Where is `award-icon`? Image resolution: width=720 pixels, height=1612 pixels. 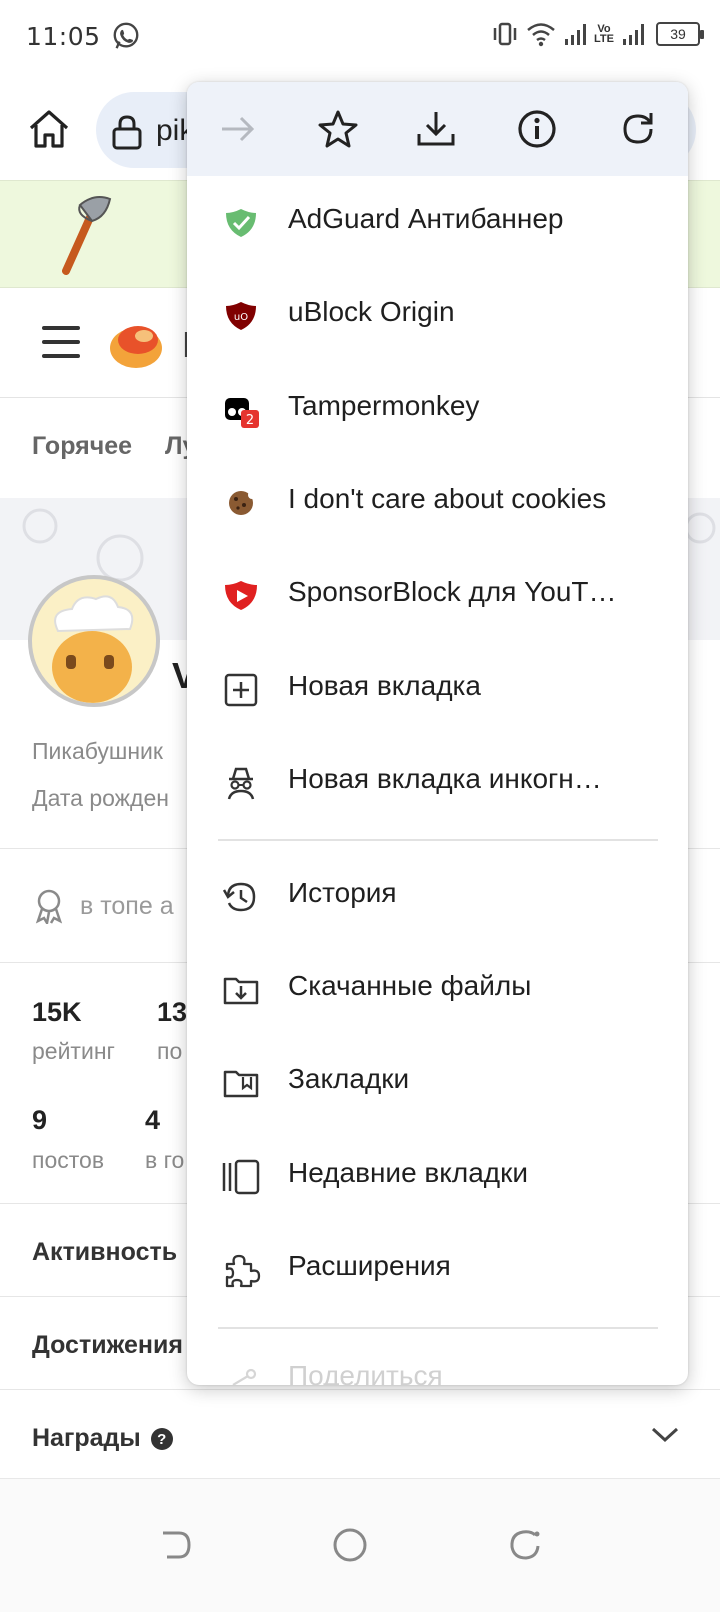
award-icon is located at coordinates (49, 906).